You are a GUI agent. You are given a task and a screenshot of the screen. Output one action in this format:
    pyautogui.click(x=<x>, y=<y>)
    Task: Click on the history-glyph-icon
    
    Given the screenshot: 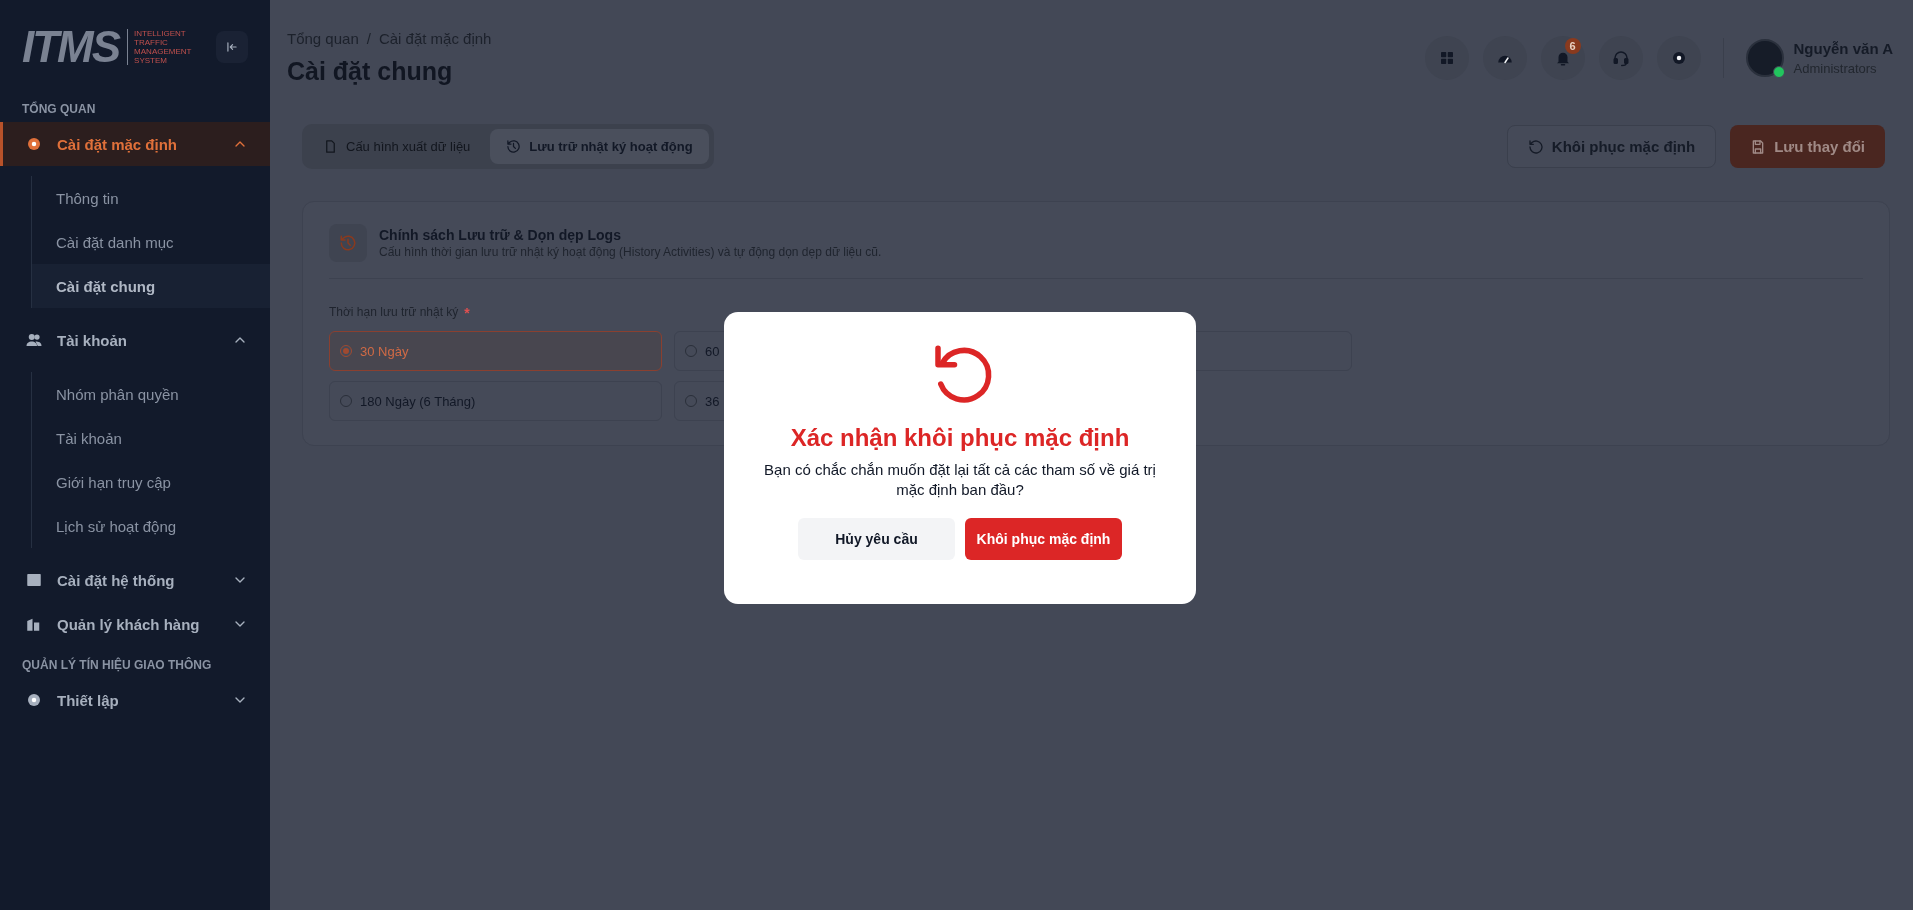 What is the action you would take?
    pyautogui.click(x=348, y=243)
    